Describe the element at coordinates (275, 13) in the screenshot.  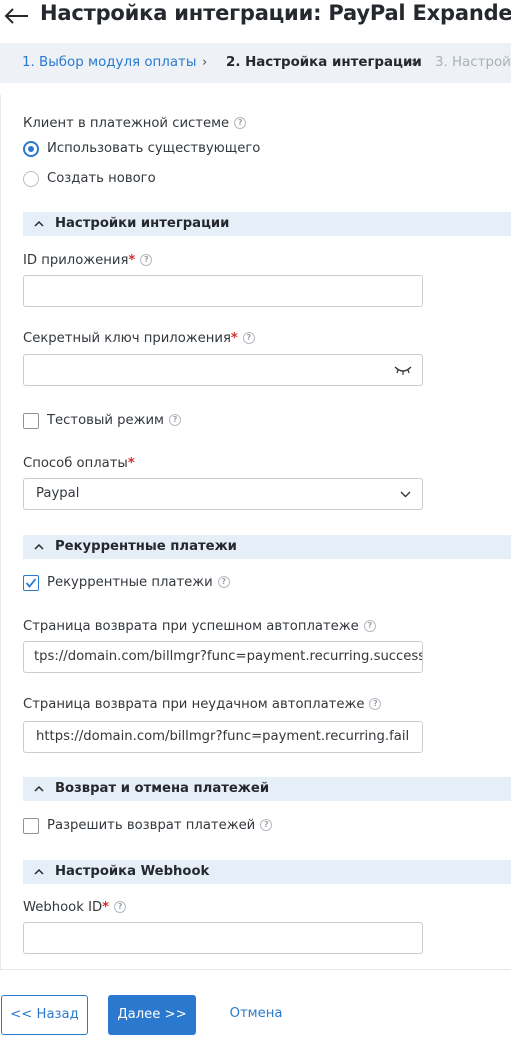
I see `page-title: Настройка интеграции: PayPal Expanded` at that location.